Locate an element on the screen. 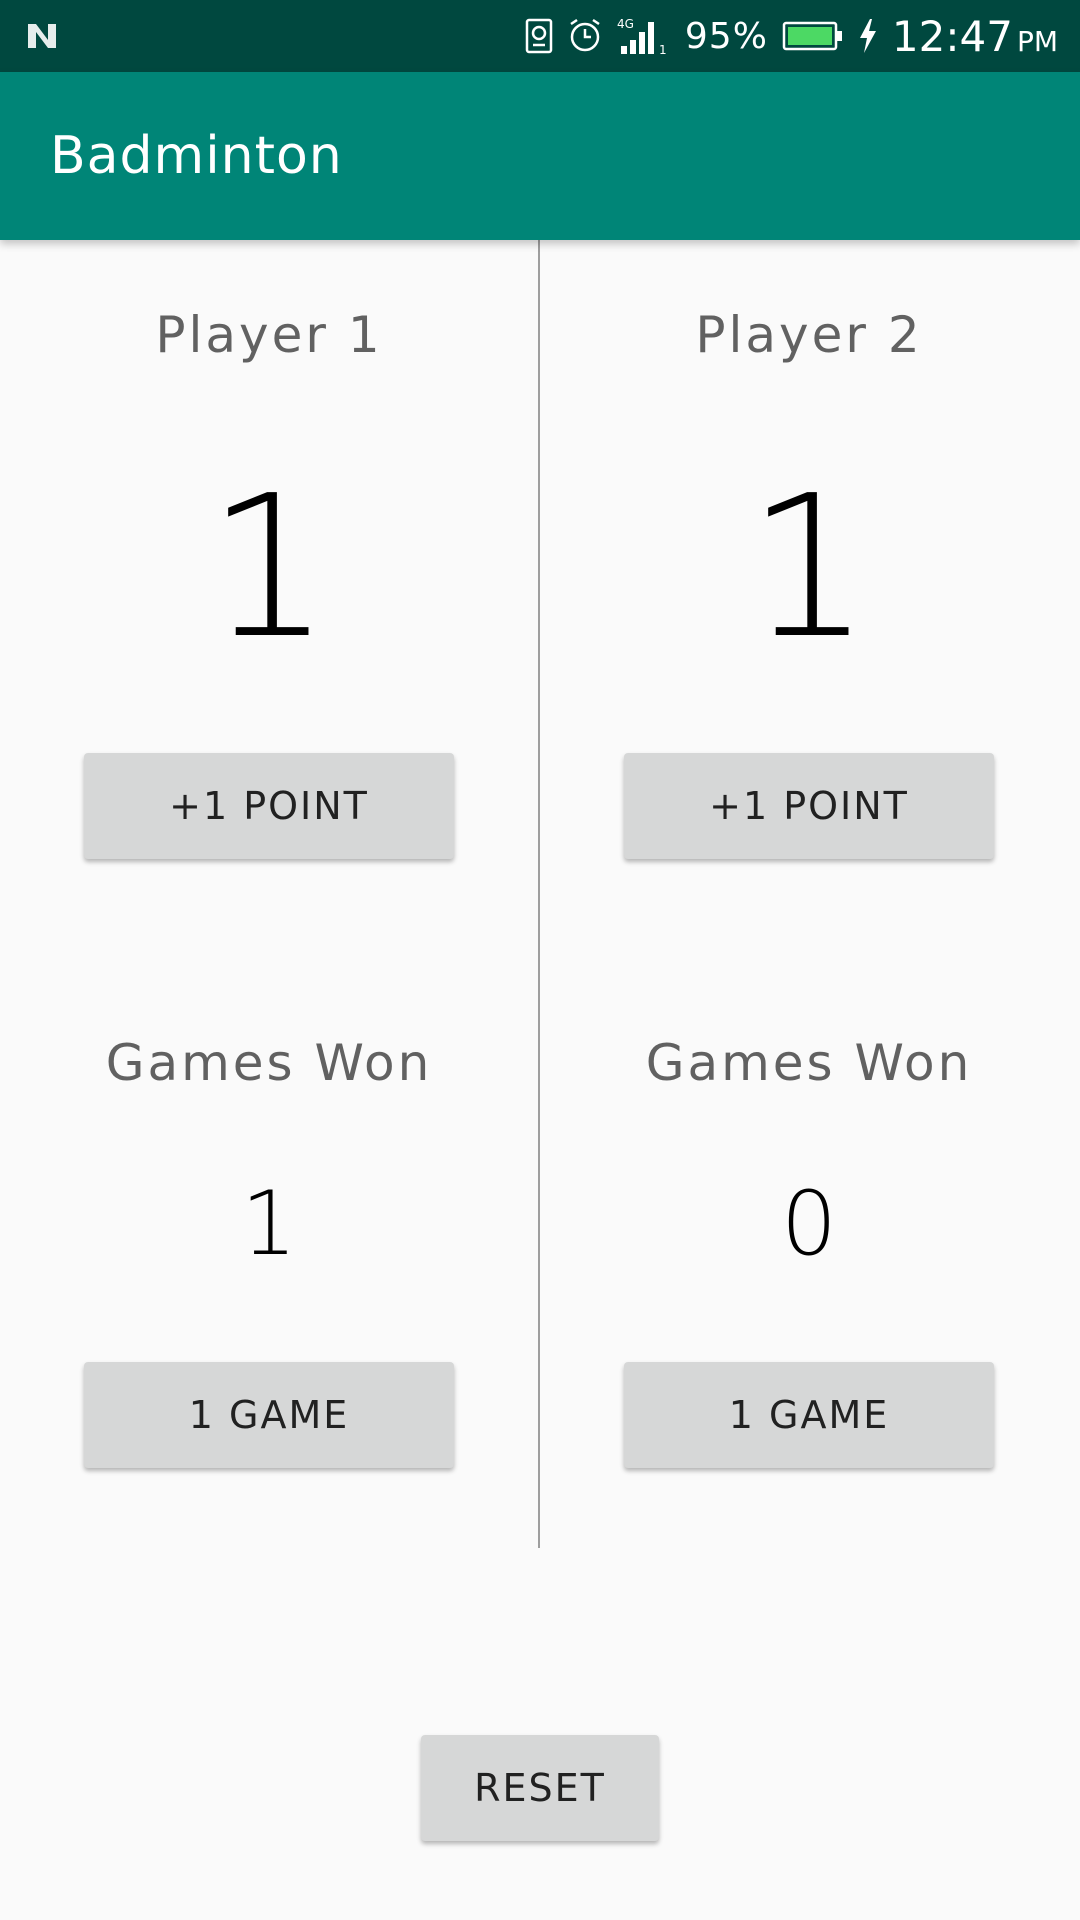  reset-button: RESET is located at coordinates (540, 1788).